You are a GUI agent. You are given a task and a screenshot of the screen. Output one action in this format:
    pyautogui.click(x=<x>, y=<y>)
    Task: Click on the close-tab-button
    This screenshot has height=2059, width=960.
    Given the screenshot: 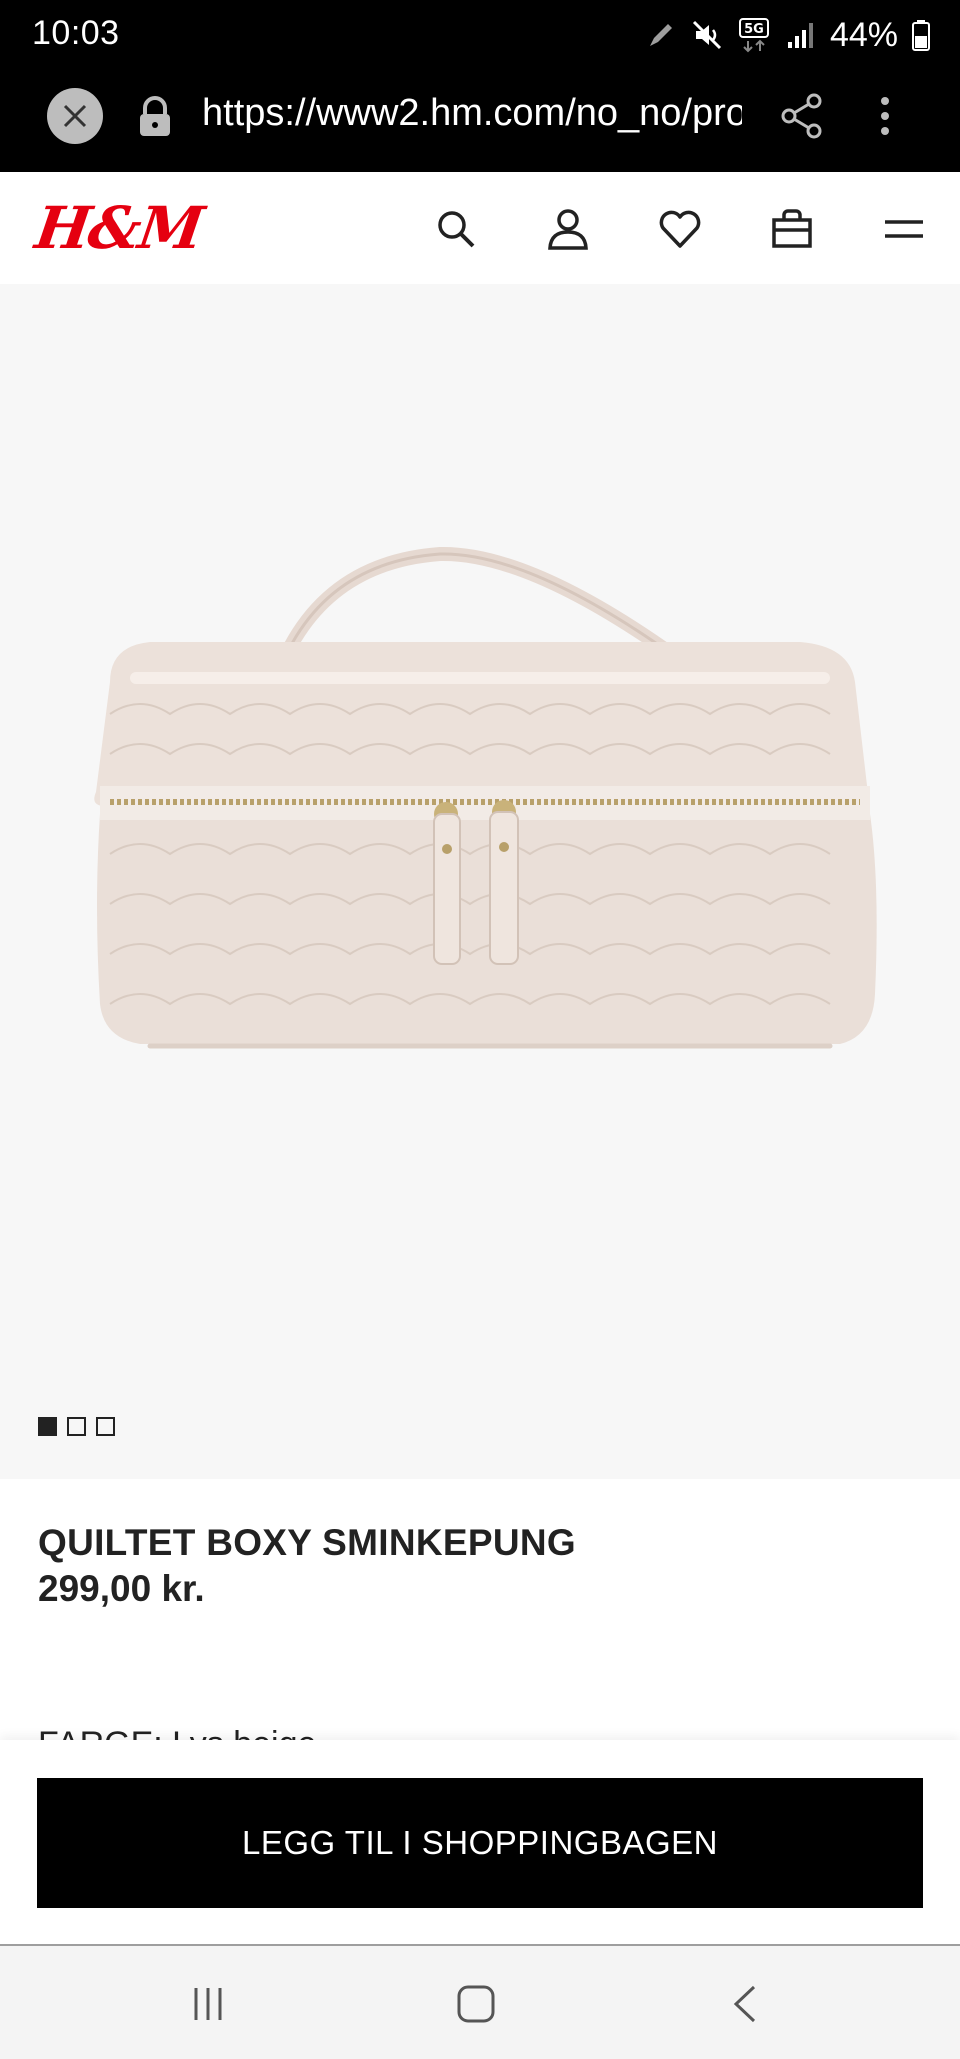 What is the action you would take?
    pyautogui.click(x=75, y=116)
    